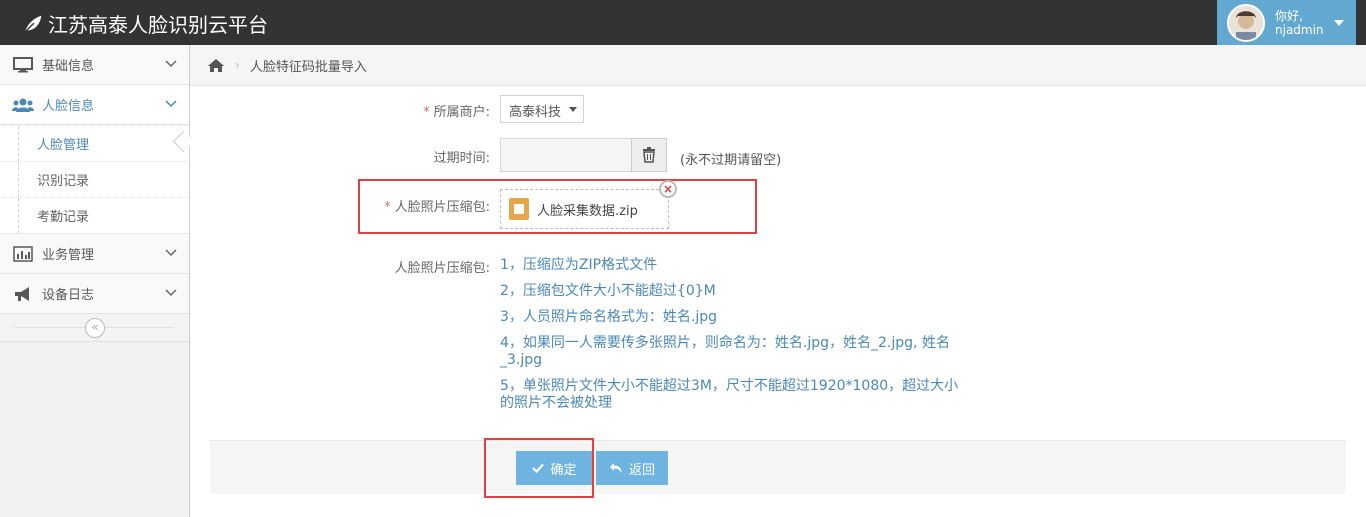 The height and width of the screenshot is (517, 1366). Describe the element at coordinates (437, 207) in the screenshot. I see `package-label: * 人脸照片压缩包:` at that location.